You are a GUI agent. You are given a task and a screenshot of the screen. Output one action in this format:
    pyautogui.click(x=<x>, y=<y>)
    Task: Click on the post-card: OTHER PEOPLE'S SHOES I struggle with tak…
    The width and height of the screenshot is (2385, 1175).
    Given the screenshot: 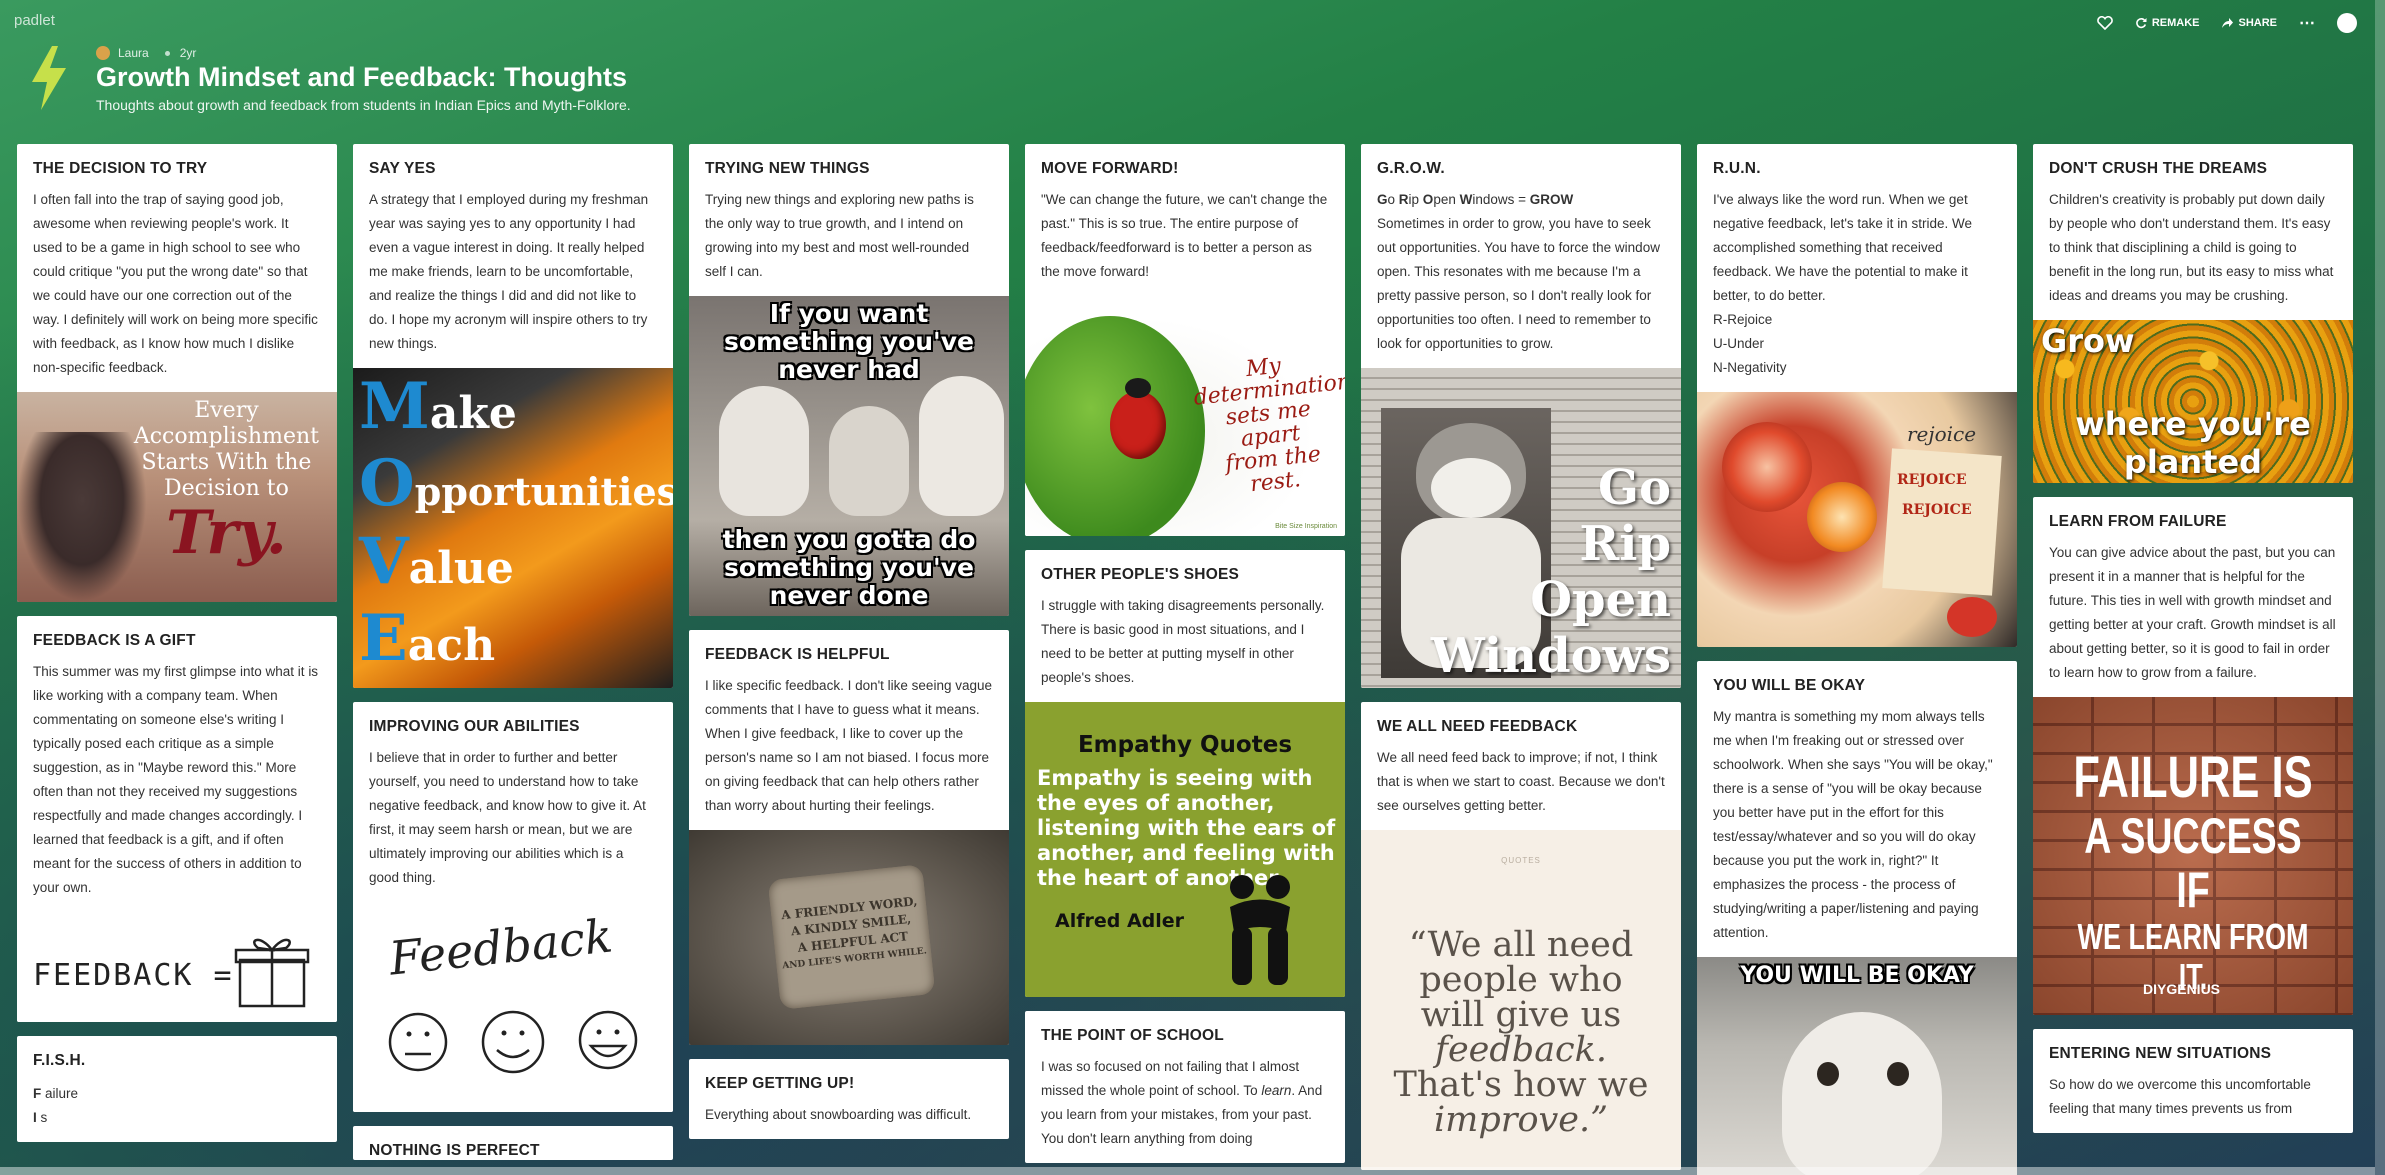 What is the action you would take?
    pyautogui.click(x=1185, y=773)
    